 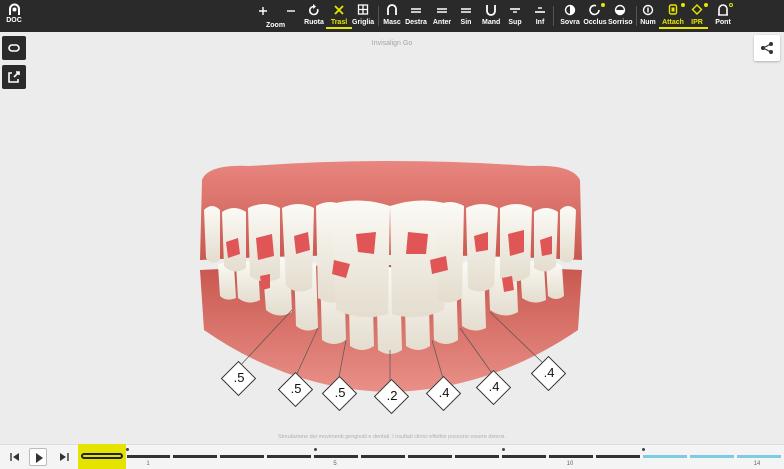 I want to click on doctor-icon, so click(x=14, y=9).